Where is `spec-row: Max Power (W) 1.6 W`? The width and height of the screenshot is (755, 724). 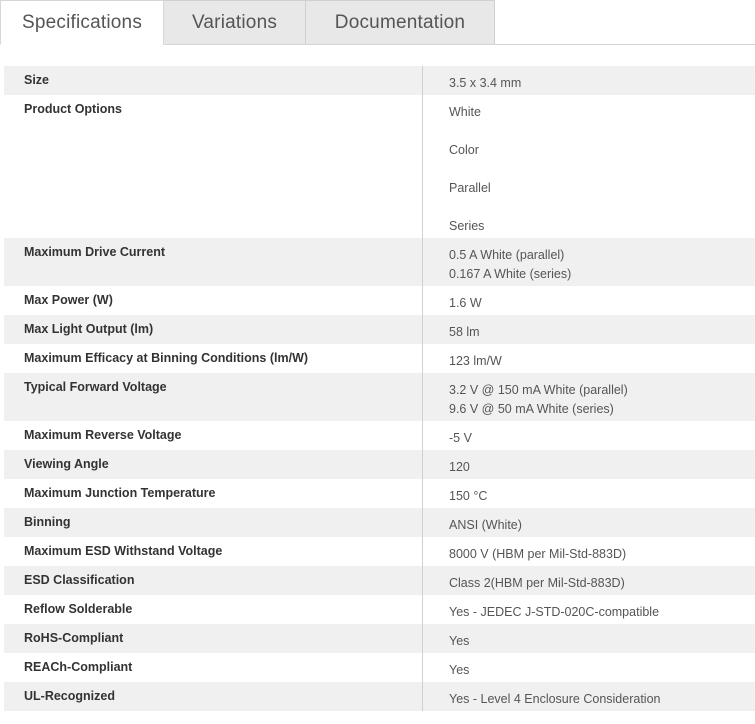
spec-row: Max Power (W) 1.6 W is located at coordinates (379, 300).